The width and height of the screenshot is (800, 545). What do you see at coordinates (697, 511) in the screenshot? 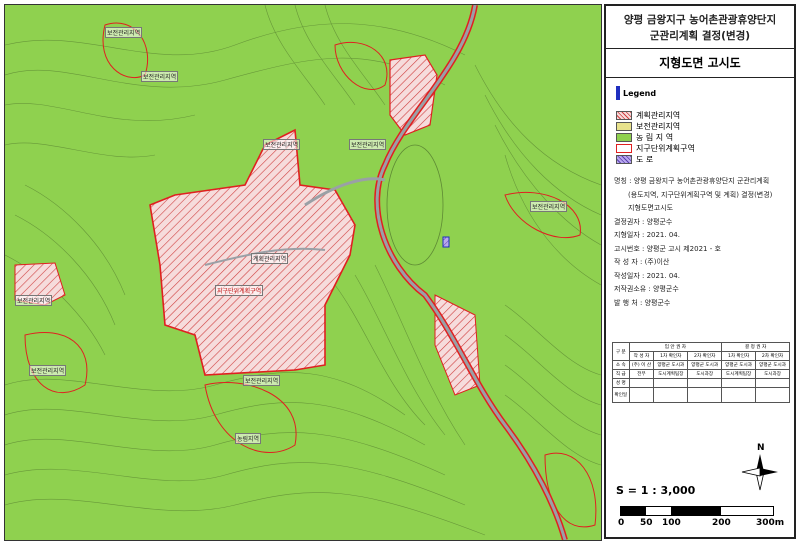
I see `scale-bar` at bounding box center [697, 511].